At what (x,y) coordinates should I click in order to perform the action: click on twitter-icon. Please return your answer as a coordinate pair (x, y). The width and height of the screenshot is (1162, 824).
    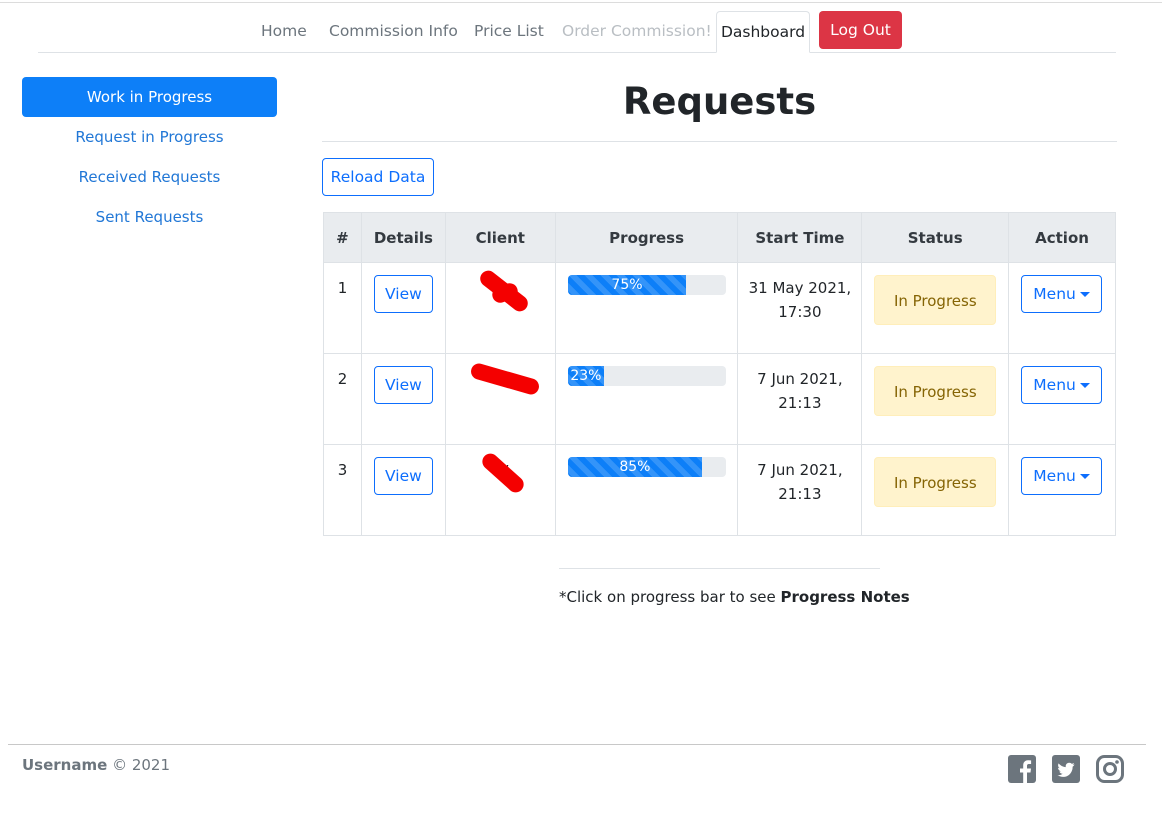
    Looking at the image, I should click on (1066, 769).